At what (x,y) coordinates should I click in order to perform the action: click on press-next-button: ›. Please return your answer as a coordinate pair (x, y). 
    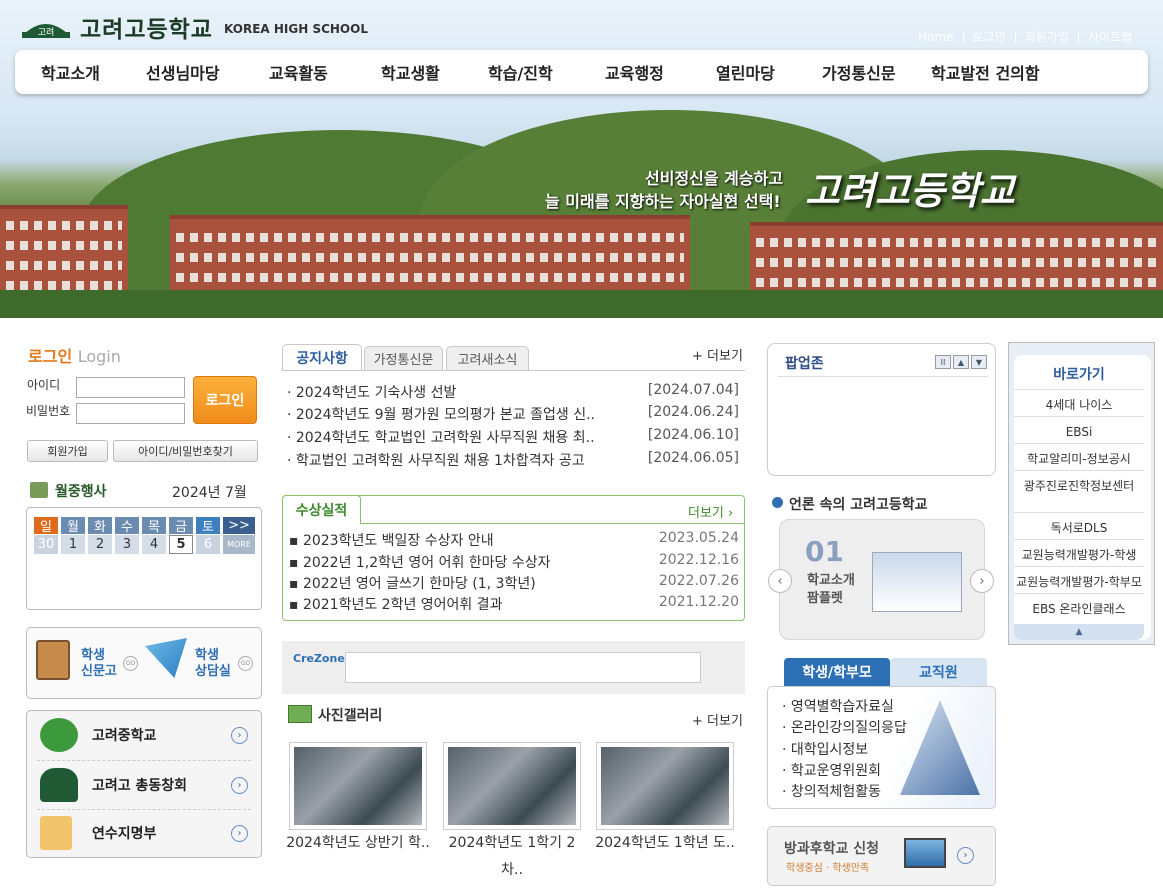
    Looking at the image, I should click on (982, 581).